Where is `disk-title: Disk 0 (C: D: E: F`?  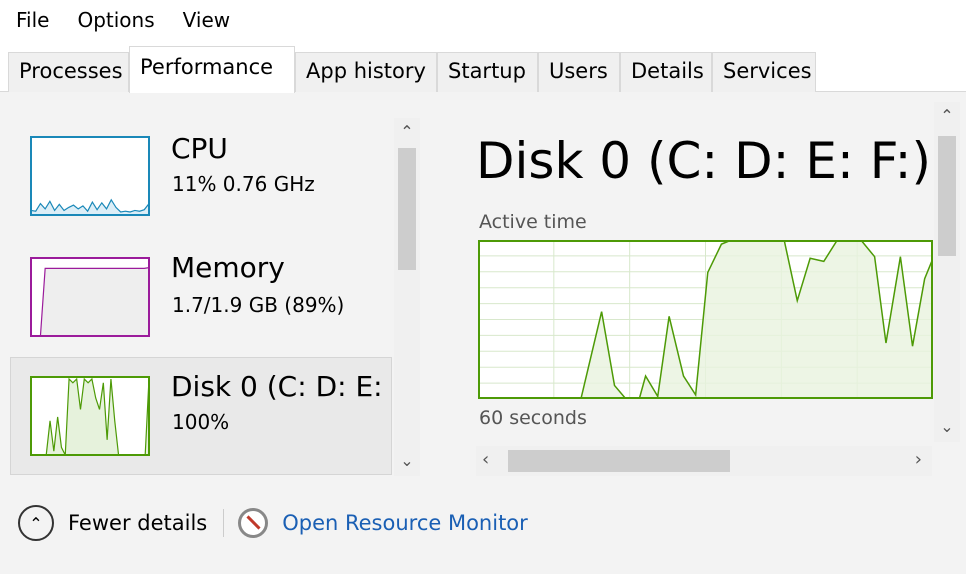
disk-title: Disk 0 (C: D: E: F is located at coordinates (289, 386).